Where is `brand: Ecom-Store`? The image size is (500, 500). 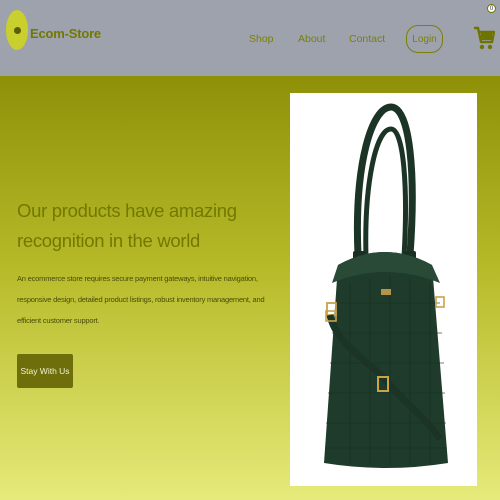 brand: Ecom-Store is located at coordinates (53, 30).